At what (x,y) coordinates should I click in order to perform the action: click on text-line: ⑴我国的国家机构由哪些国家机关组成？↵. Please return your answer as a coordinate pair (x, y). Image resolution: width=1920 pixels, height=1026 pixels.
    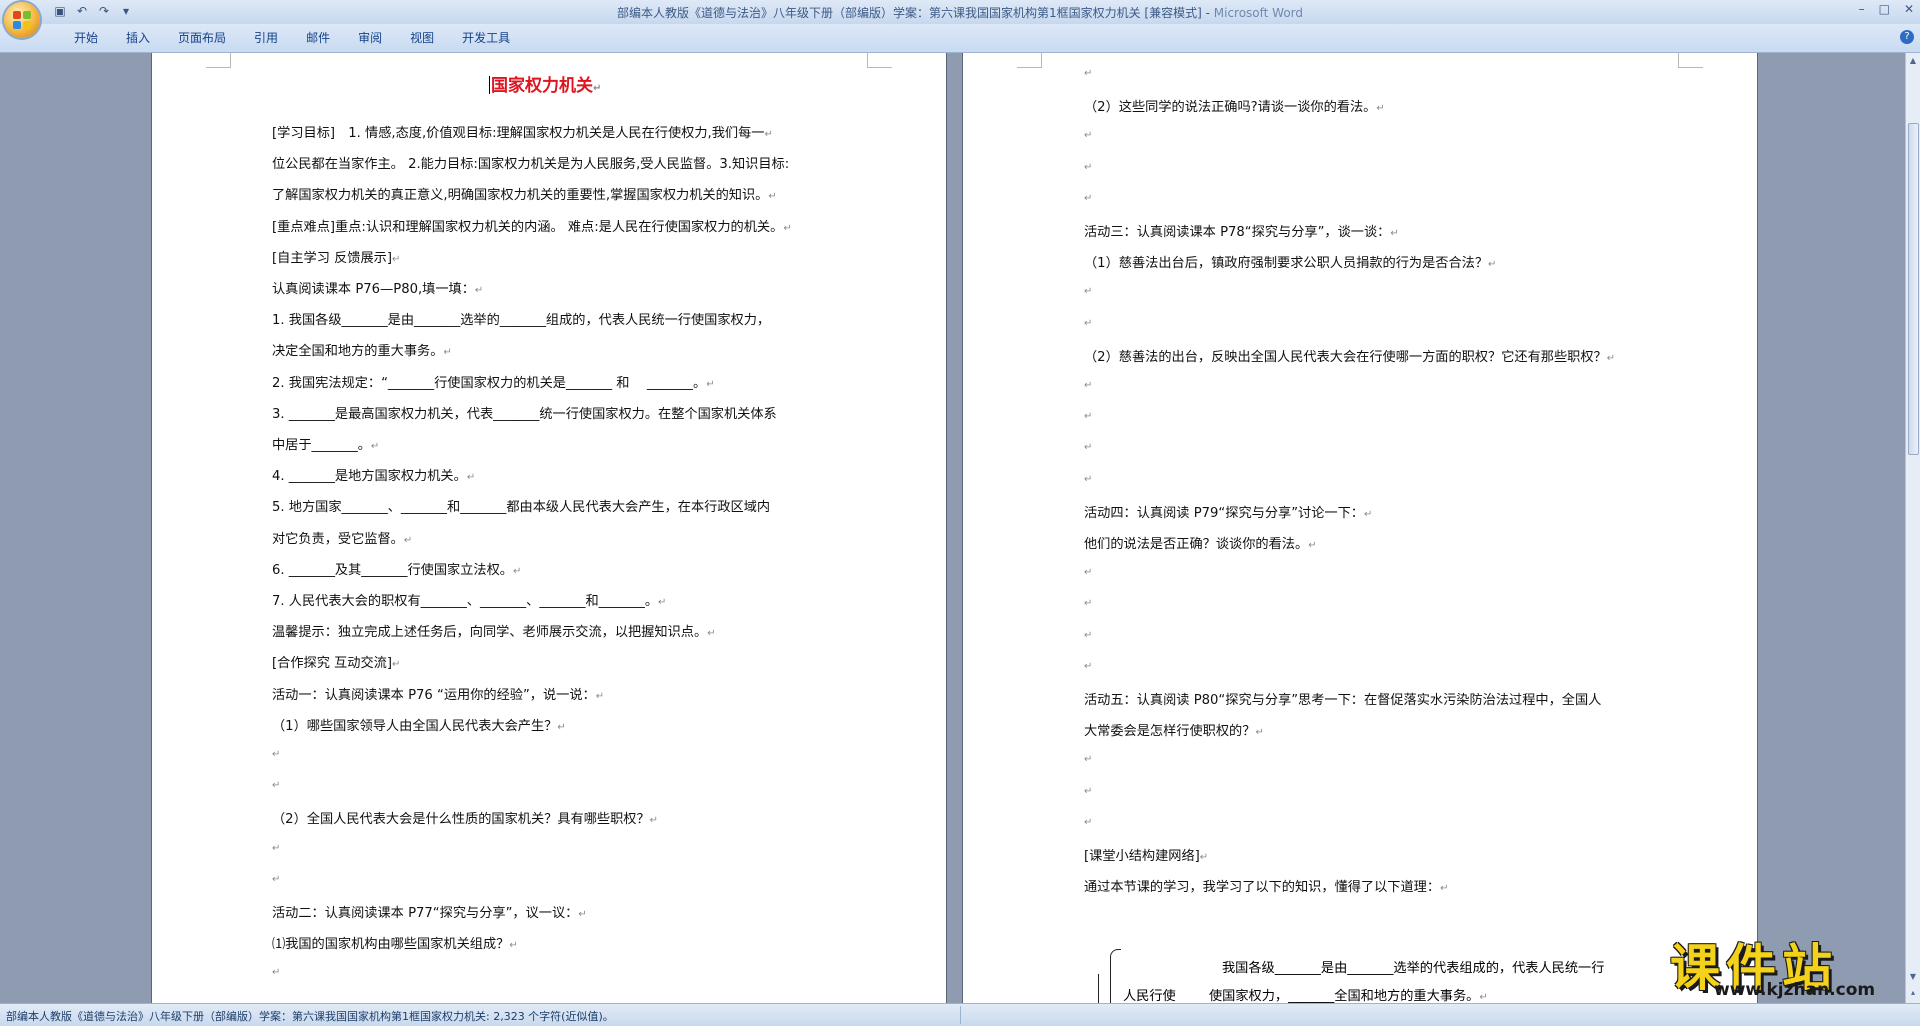
    Looking at the image, I should click on (395, 942).